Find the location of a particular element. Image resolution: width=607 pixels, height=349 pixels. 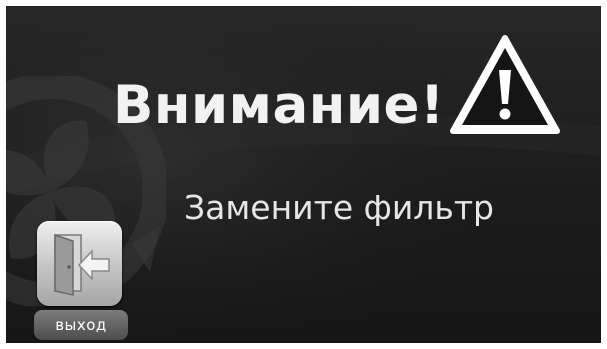

exit-door-icon is located at coordinates (82, 264).